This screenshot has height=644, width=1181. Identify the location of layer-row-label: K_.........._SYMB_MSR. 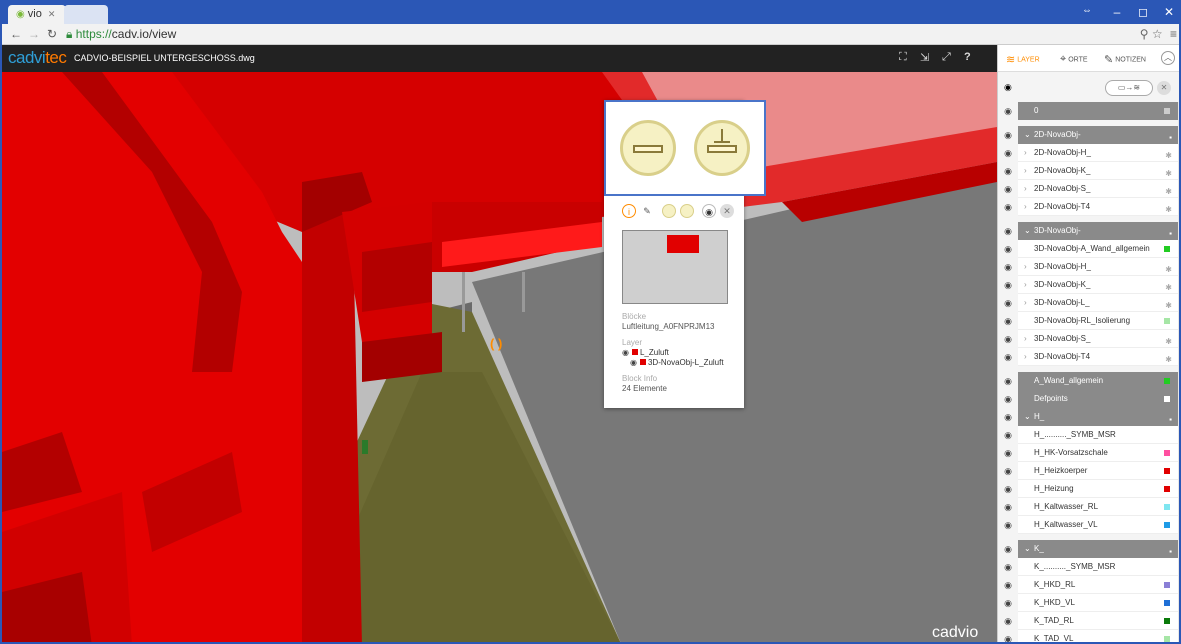
(1098, 567).